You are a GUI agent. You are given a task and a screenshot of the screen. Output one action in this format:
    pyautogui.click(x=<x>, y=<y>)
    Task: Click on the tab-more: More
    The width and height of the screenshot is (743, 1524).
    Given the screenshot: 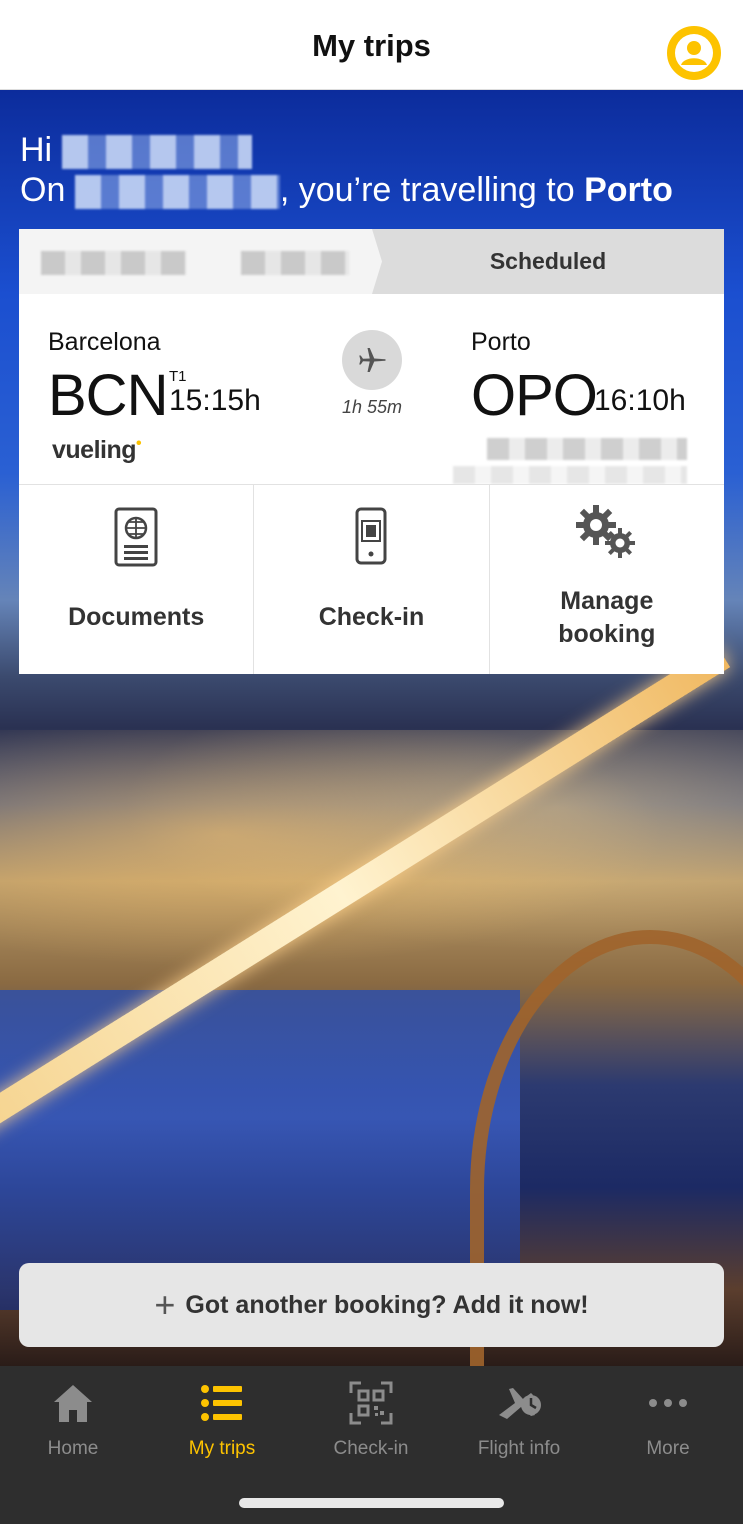 What is the action you would take?
    pyautogui.click(x=668, y=1420)
    